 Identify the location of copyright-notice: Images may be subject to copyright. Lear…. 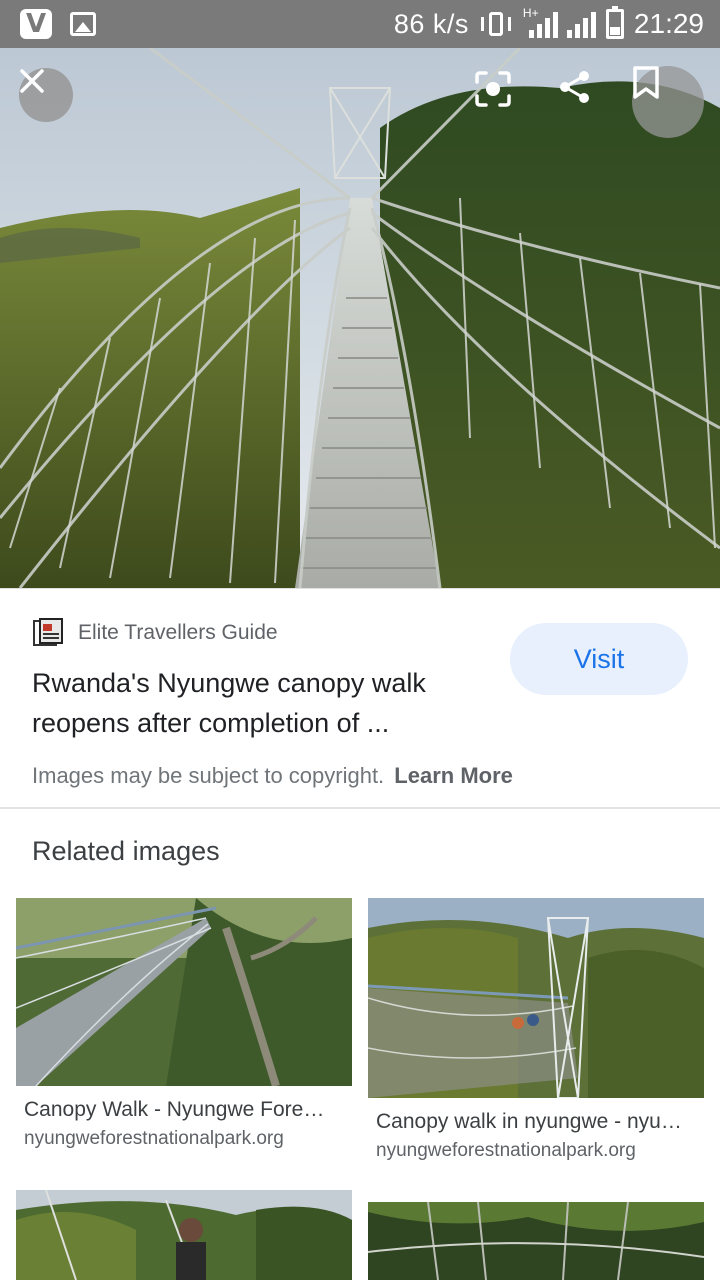
(272, 776).